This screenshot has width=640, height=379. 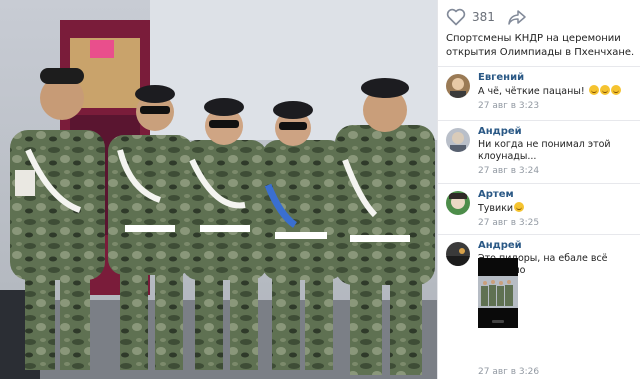 I want to click on comment-text: А чё, чёткие пацаны!, so click(x=559, y=91).